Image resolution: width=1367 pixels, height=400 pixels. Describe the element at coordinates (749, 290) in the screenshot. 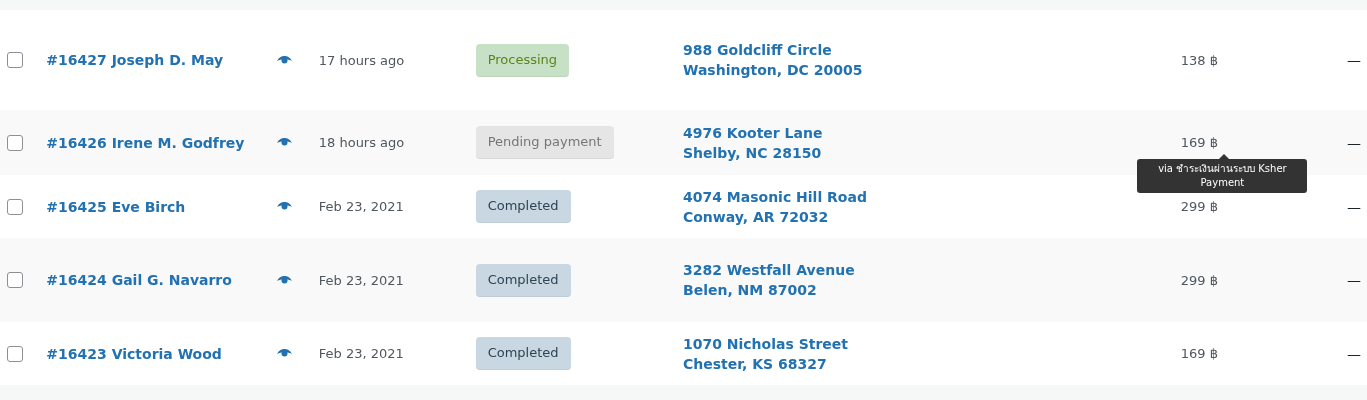

I see `address-link: Belen, NM 87002` at that location.